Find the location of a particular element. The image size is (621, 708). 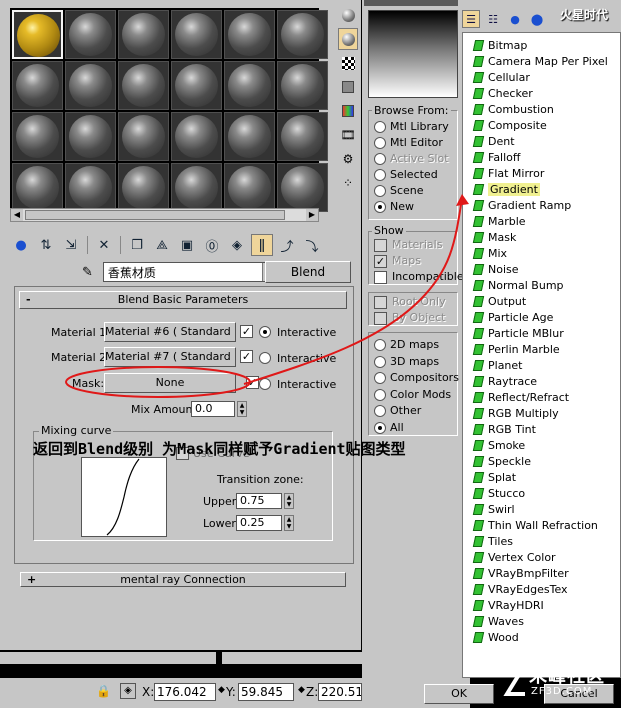

go-to-parent-button: ⤴ is located at coordinates (287, 245).